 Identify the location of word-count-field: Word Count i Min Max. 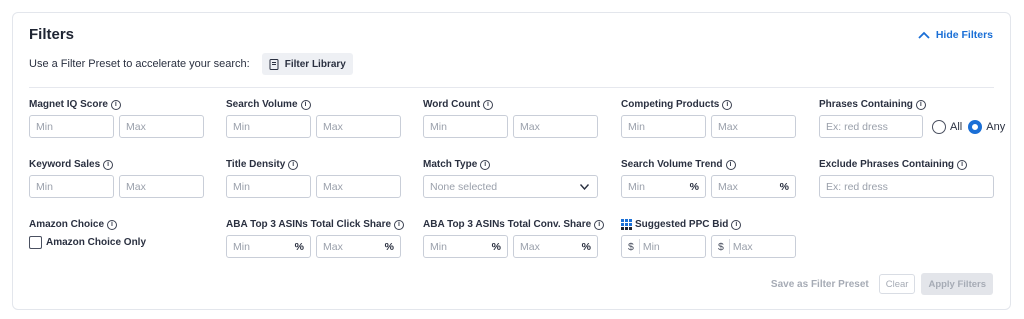
(510, 118).